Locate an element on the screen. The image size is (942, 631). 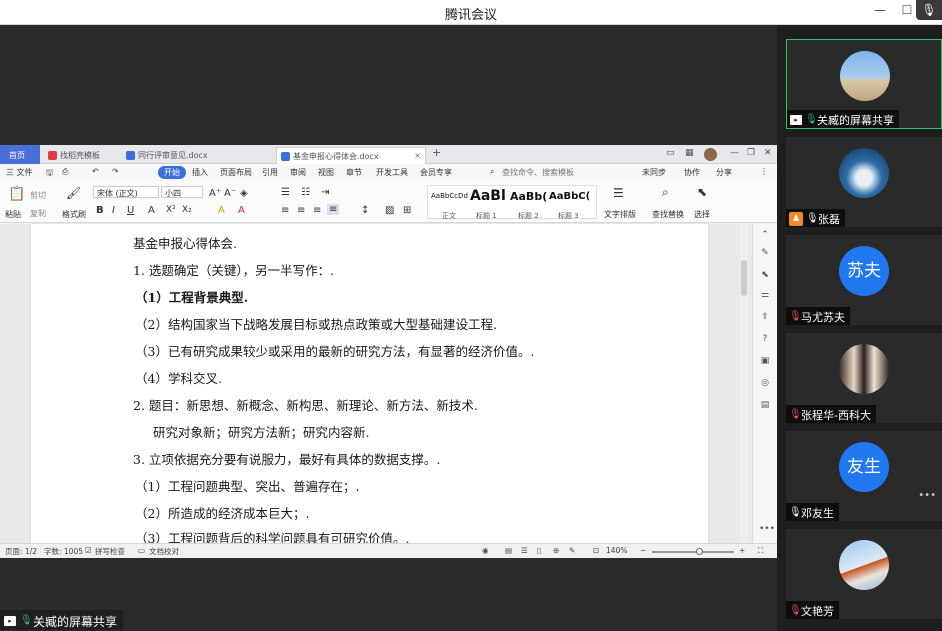
share-button: 分享 is located at coordinates (724, 172).